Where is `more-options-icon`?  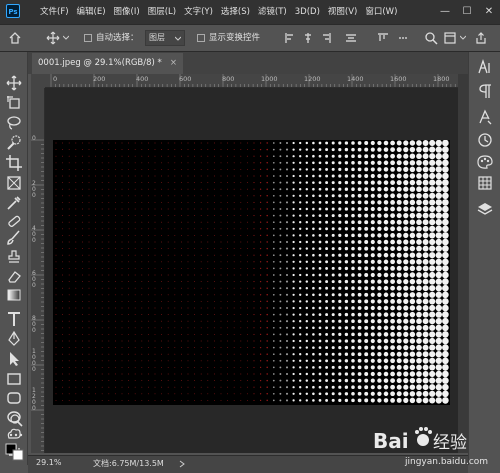
more-options-icon is located at coordinates (403, 38).